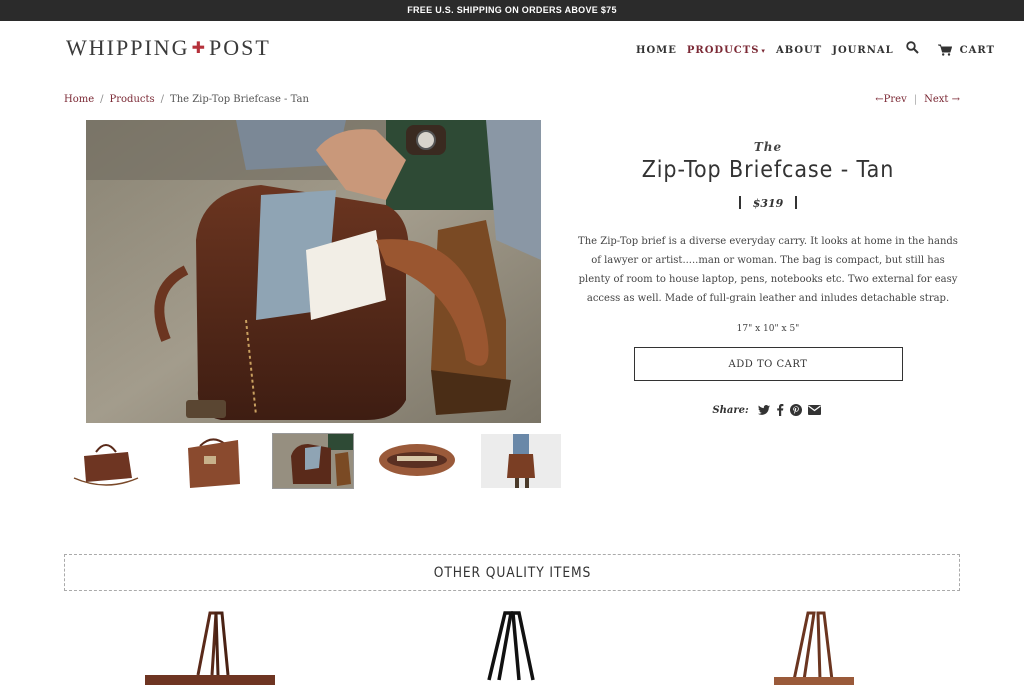 This screenshot has width=1024, height=685. What do you see at coordinates (132, 99) in the screenshot?
I see `breadcrumb-products: Products` at bounding box center [132, 99].